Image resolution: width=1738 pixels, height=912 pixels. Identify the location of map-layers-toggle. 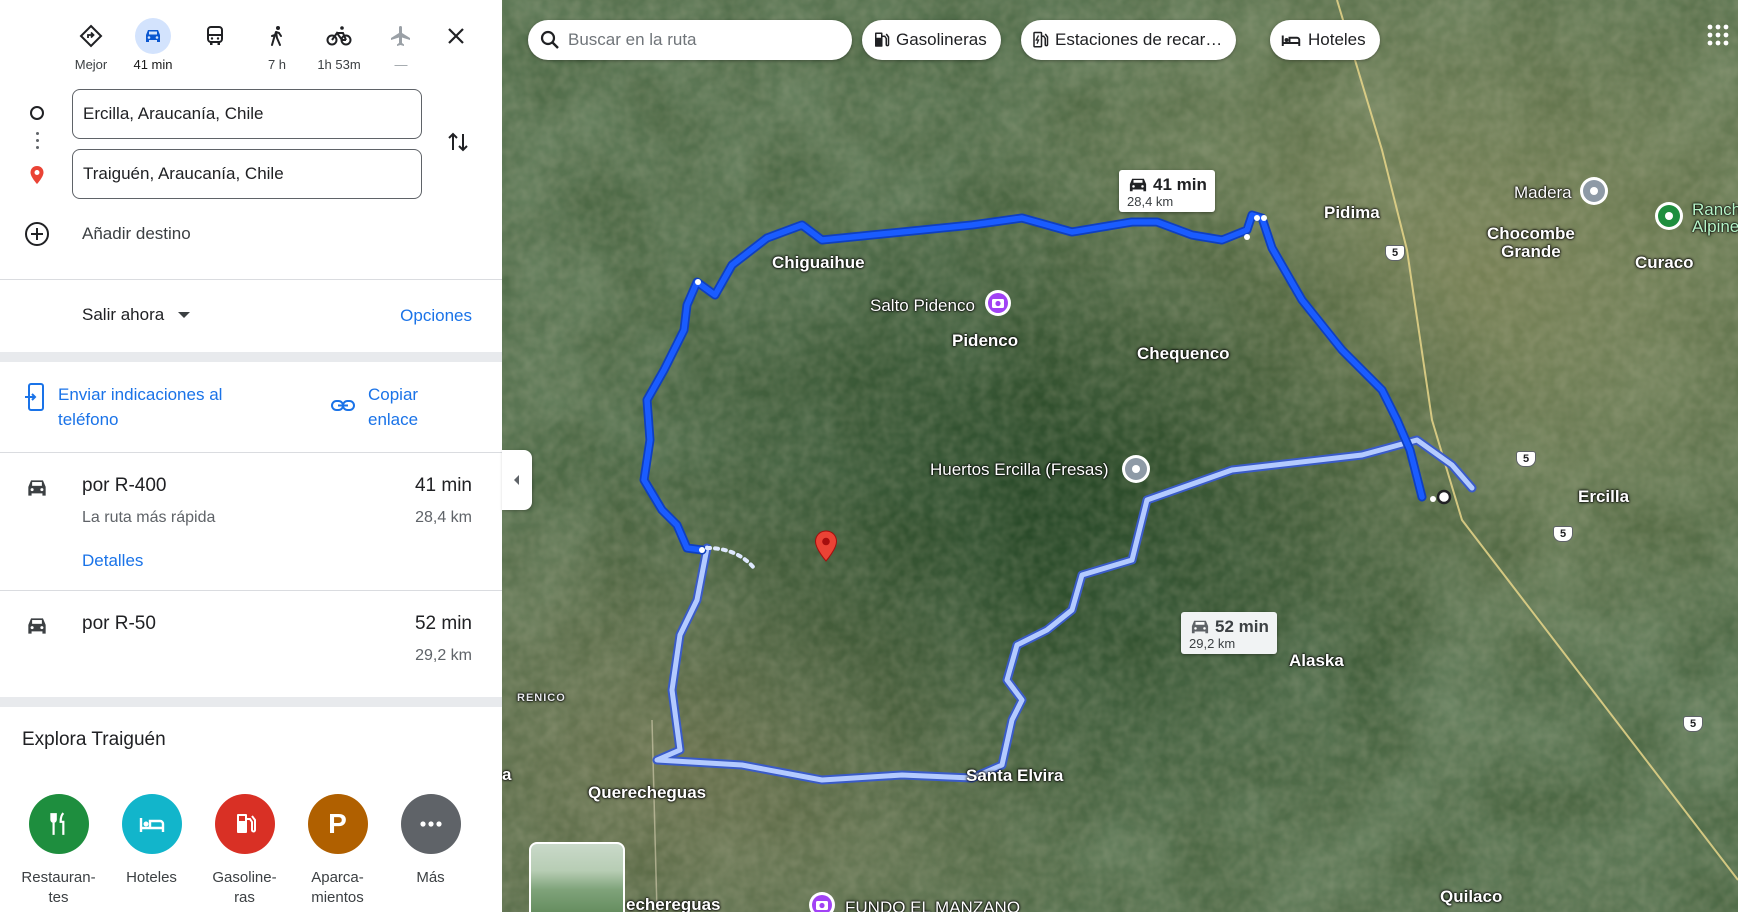
(577, 877).